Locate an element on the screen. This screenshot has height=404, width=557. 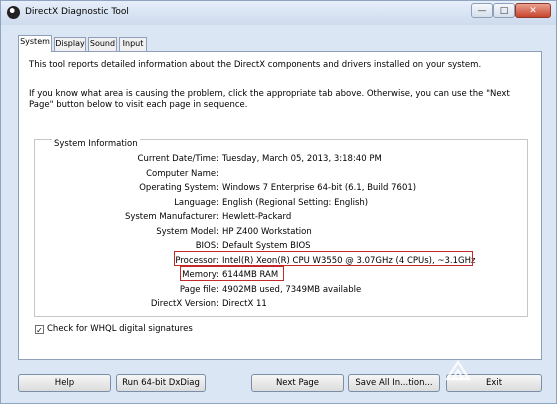
info-value: Hewlett-Packard is located at coordinates (257, 217).